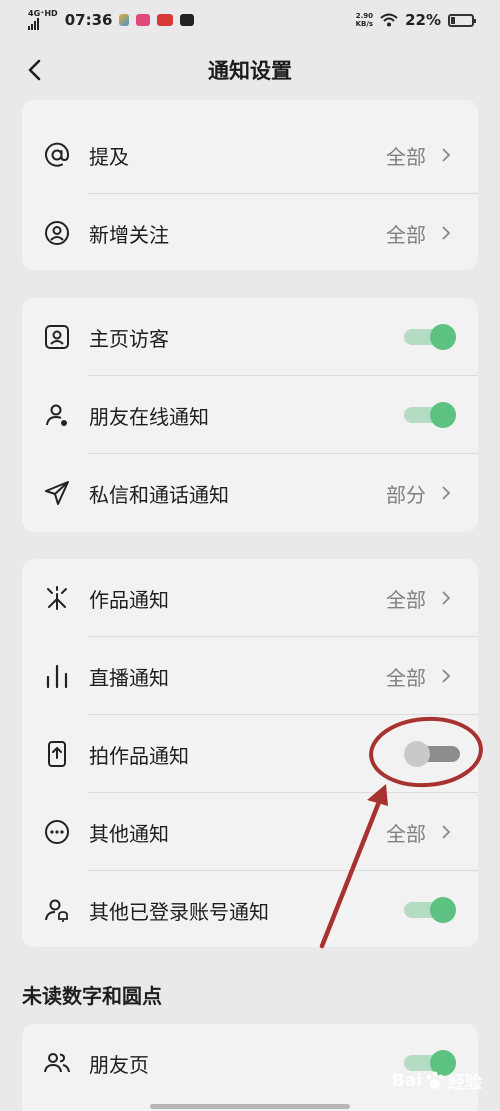  I want to click on paw-icon, so click(435, 1080).